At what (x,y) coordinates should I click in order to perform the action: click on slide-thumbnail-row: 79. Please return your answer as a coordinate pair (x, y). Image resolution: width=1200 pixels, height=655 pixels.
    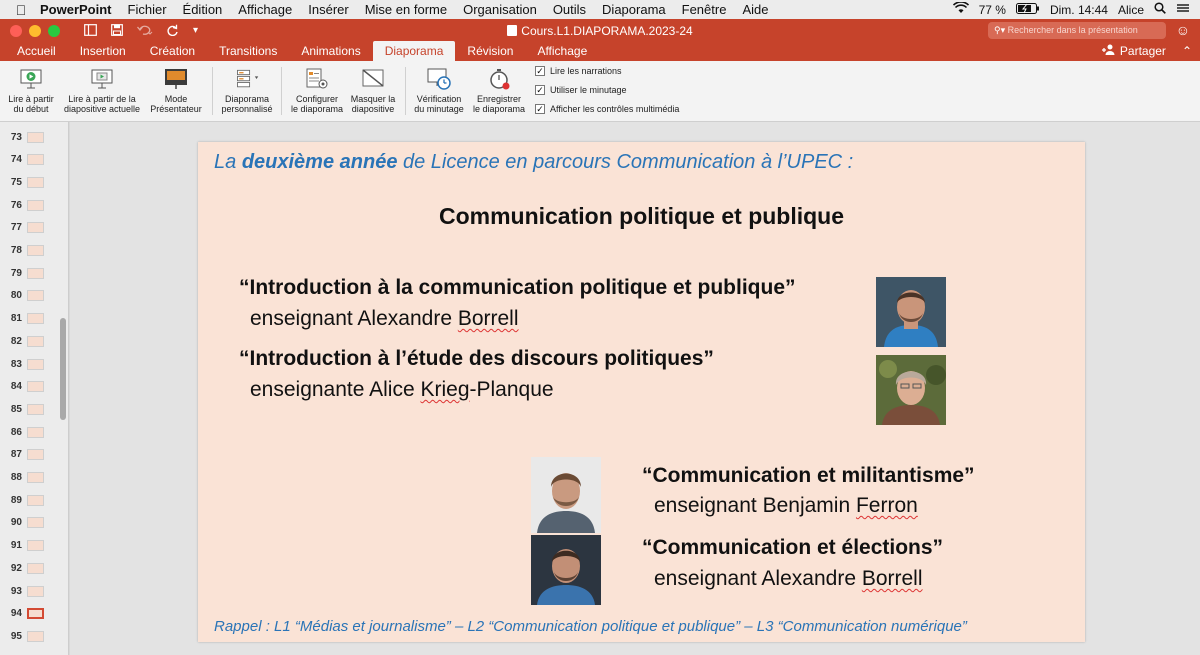
    Looking at the image, I should click on (34, 273).